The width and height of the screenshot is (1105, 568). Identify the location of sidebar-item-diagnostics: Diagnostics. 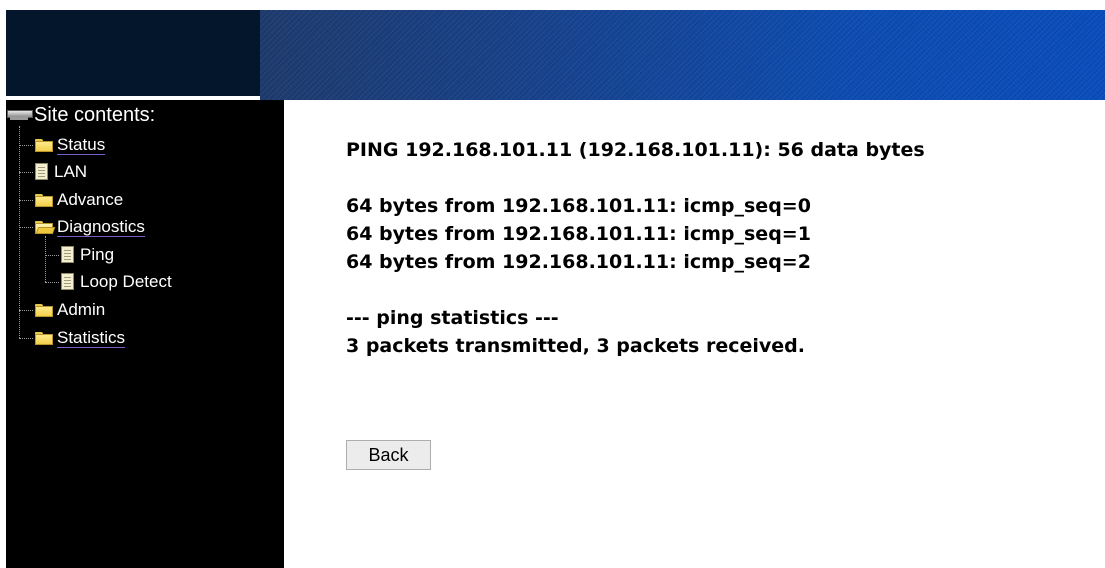
(89, 227).